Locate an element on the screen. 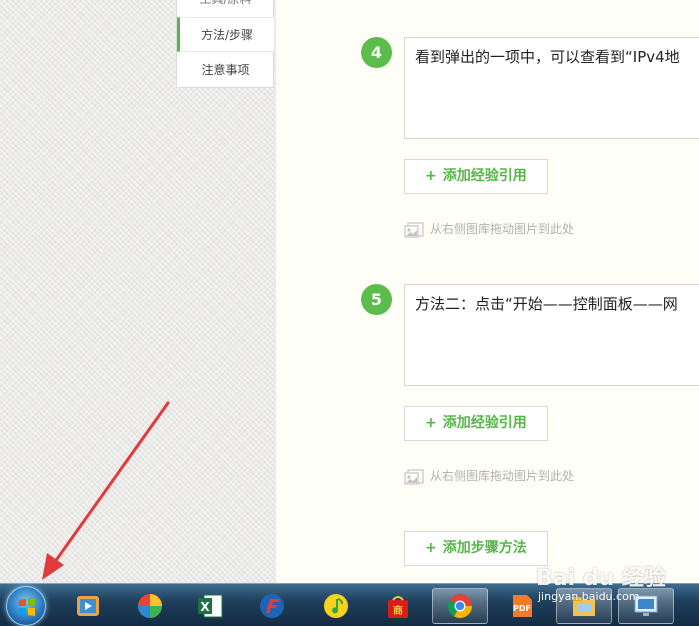 This screenshot has width=699, height=626. pdf-icon: PDF is located at coordinates (522, 606).